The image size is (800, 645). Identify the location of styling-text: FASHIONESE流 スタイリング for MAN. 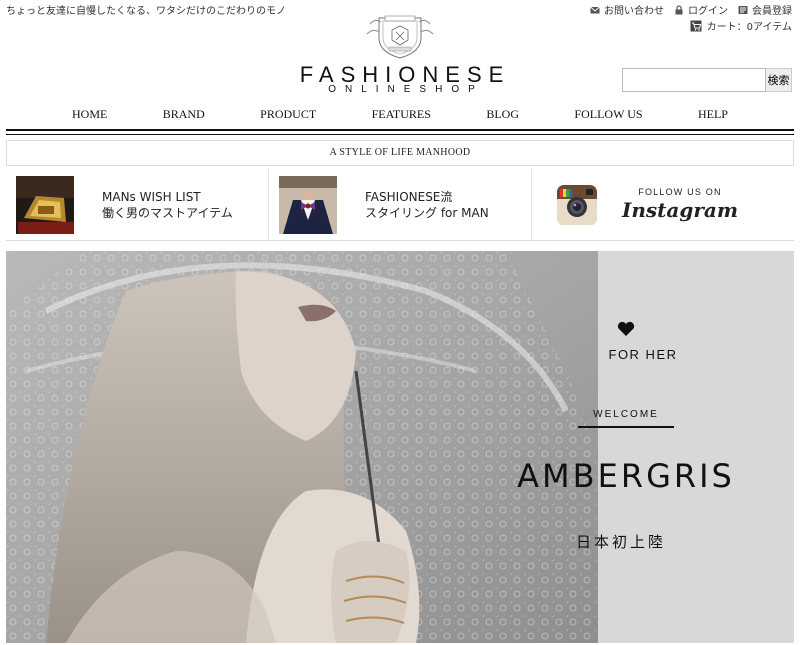
(427, 205).